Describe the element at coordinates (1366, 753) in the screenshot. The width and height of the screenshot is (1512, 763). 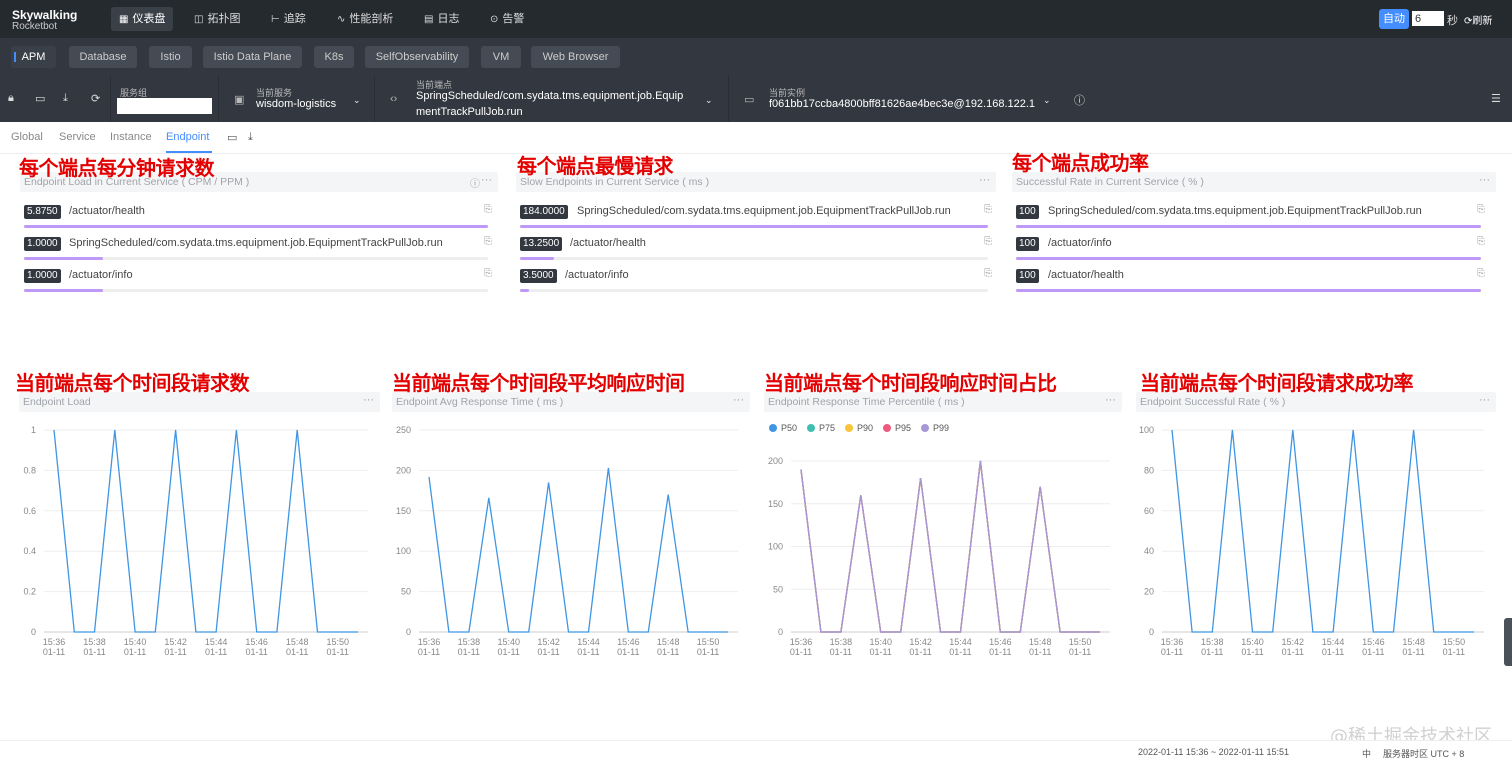
I see `language-toggle: 中` at that location.